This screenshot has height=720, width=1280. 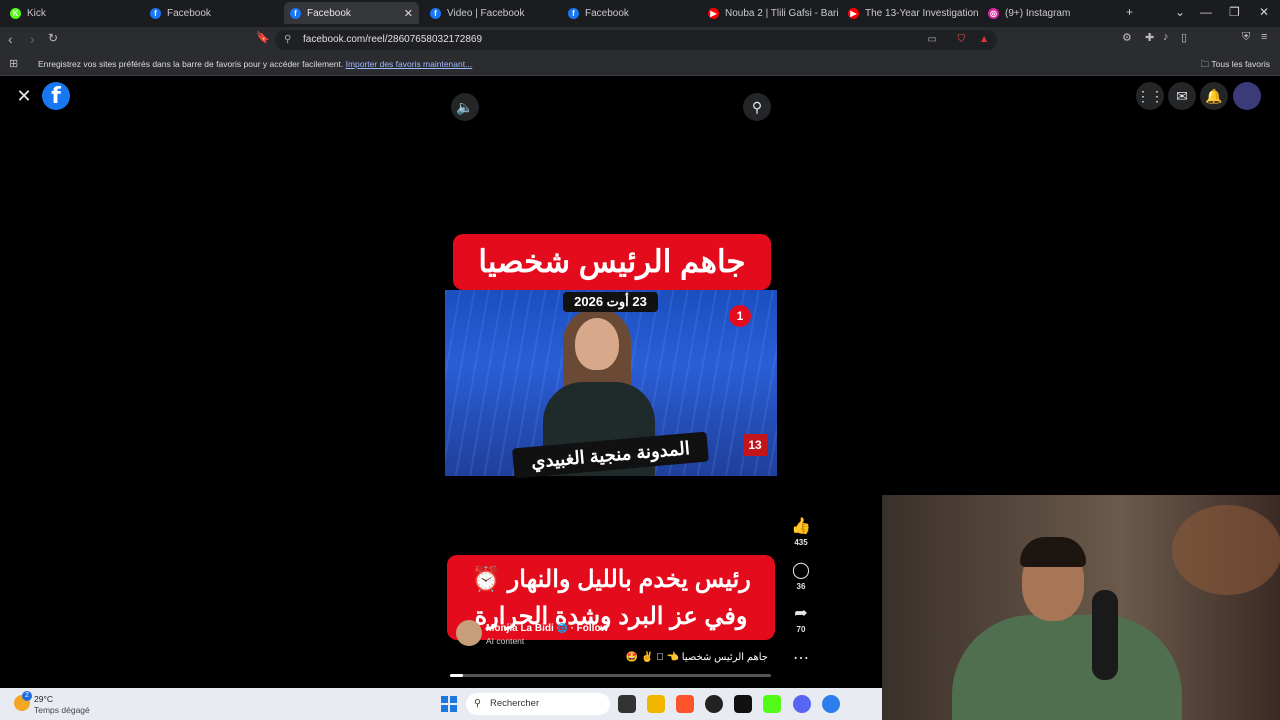 I want to click on comment-button: ◯ 36, so click(x=801, y=575).